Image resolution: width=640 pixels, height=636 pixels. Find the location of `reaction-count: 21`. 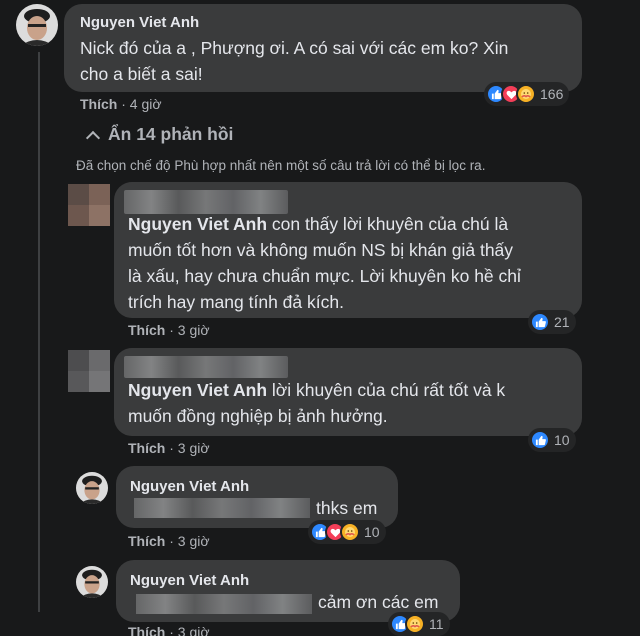

reaction-count: 21 is located at coordinates (562, 322).